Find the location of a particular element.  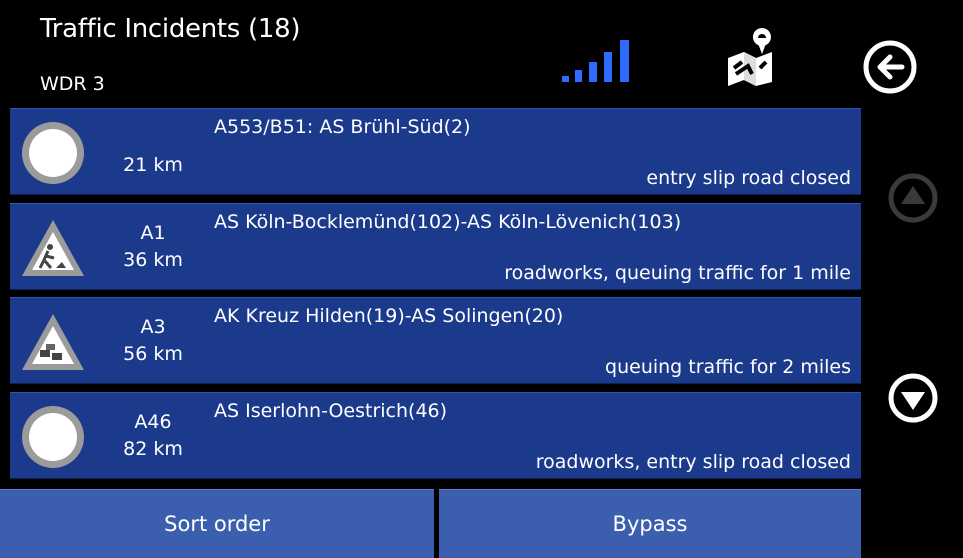

button-bar: Sort order Bypass is located at coordinates (430, 523).